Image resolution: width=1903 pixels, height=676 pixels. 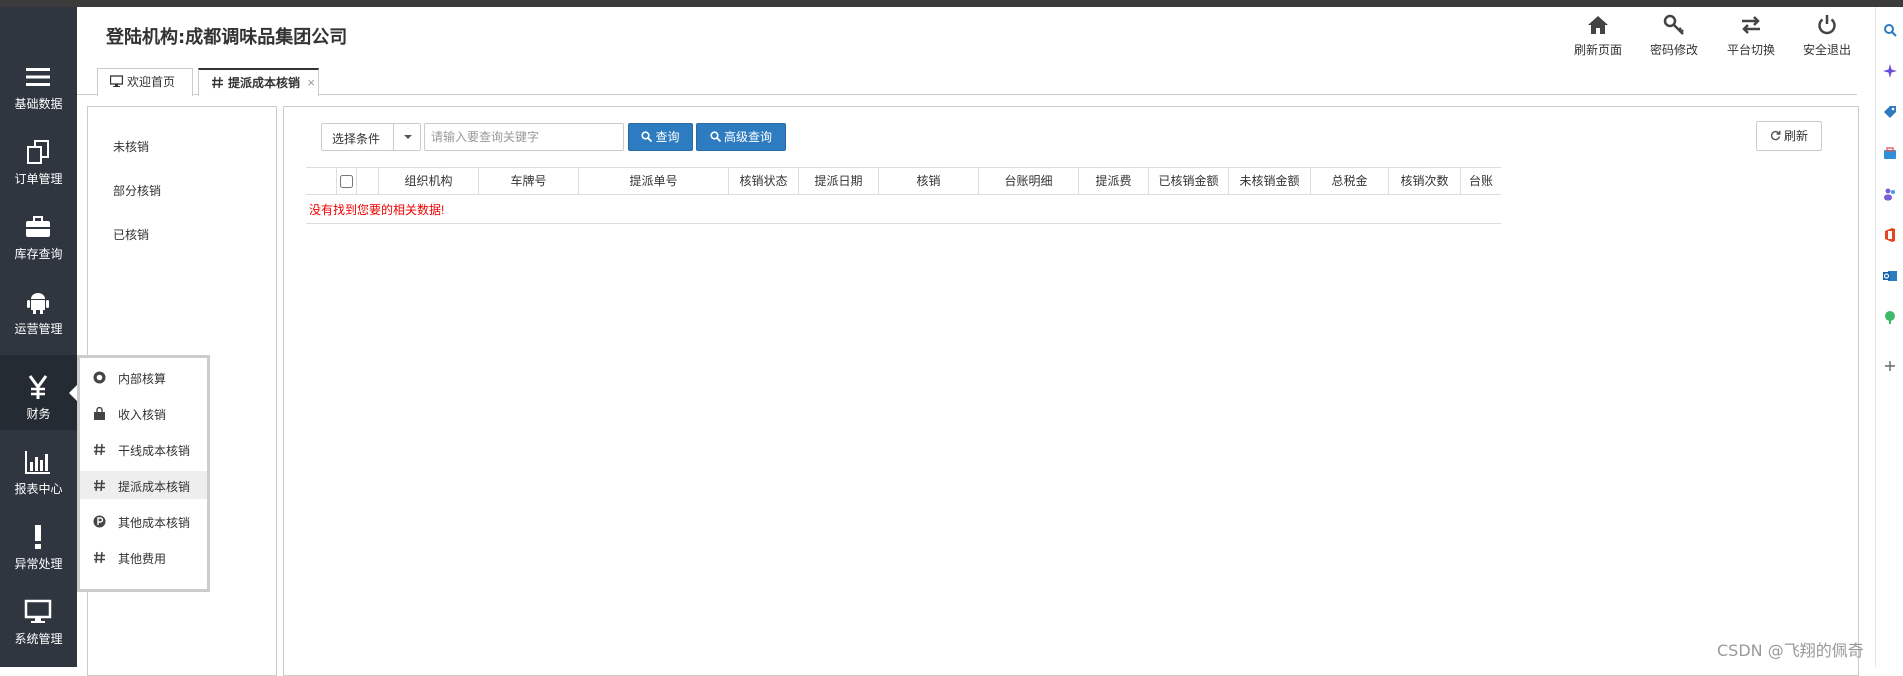 What do you see at coordinates (1827, 25) in the screenshot?
I see `power-icon` at bounding box center [1827, 25].